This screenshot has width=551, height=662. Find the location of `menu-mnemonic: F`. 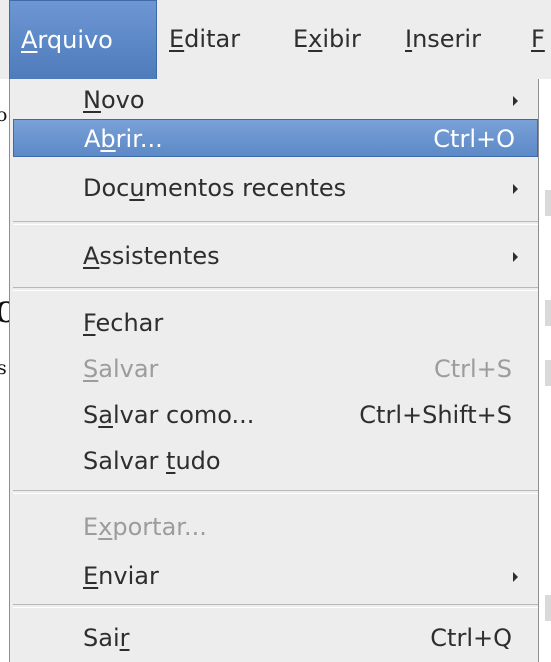

menu-mnemonic: F is located at coordinates (538, 39).